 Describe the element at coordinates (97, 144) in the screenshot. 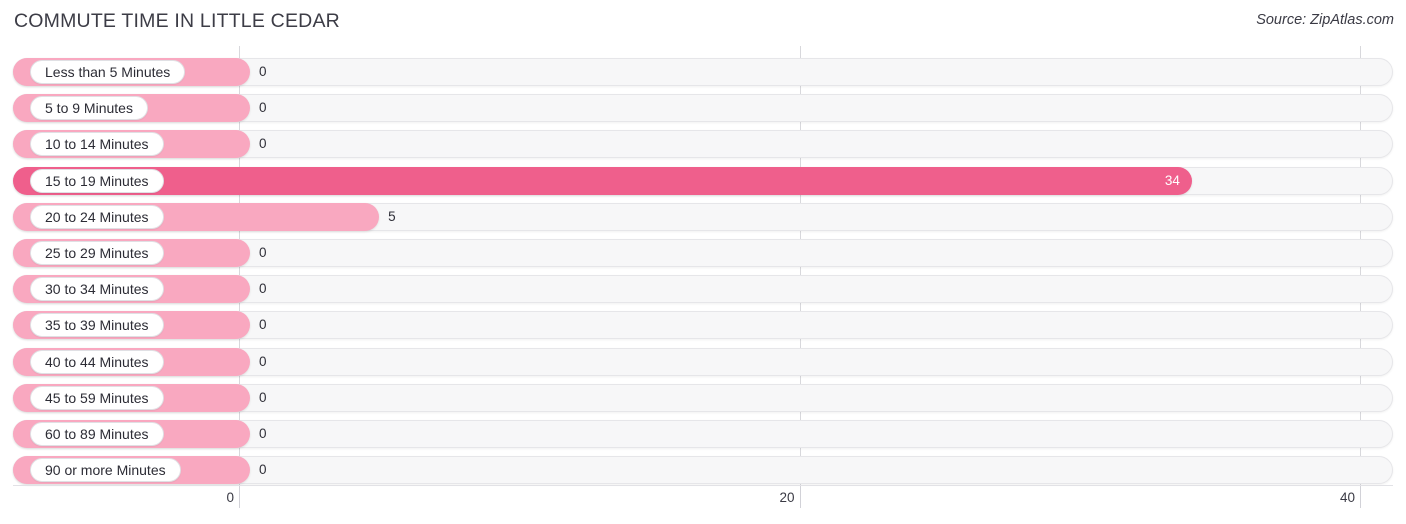

I see `category-label: 10 to 14 Minutes` at that location.